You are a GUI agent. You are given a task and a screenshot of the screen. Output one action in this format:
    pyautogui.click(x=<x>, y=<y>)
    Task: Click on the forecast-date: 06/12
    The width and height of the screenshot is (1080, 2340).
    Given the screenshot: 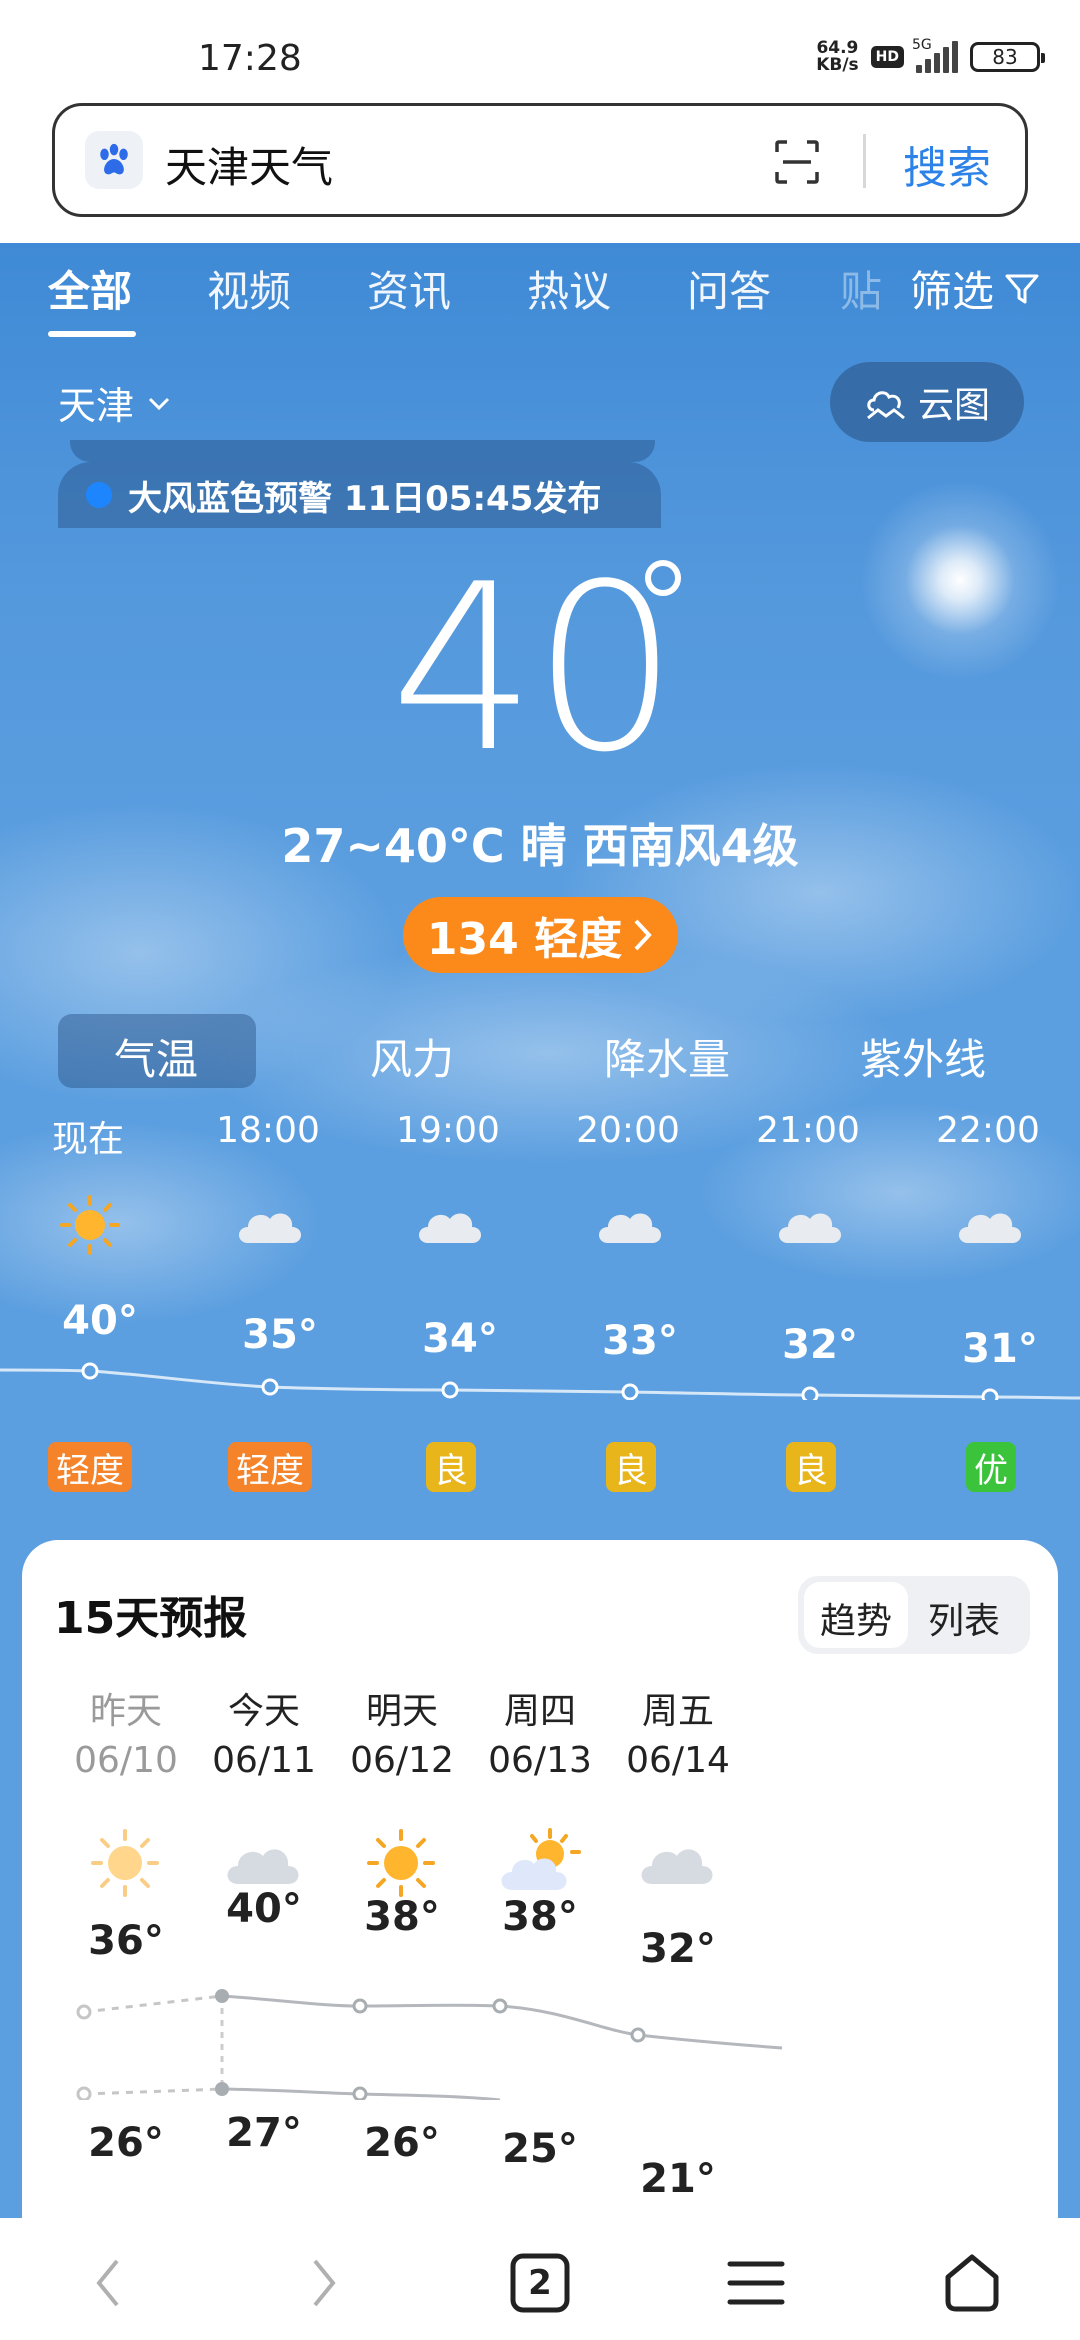 What is the action you would take?
    pyautogui.click(x=402, y=1760)
    